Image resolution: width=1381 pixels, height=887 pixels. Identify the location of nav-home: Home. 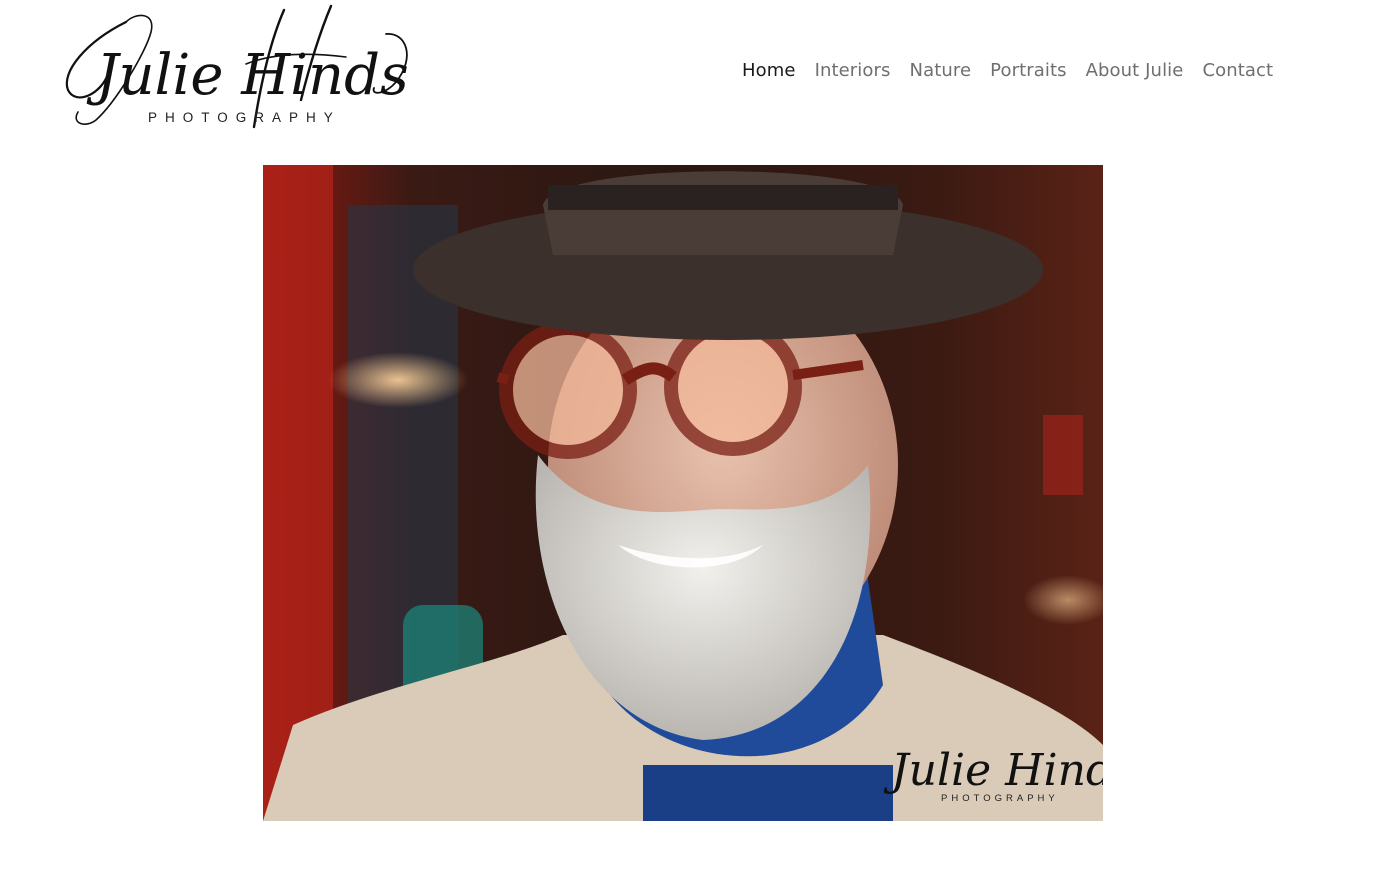
(769, 70).